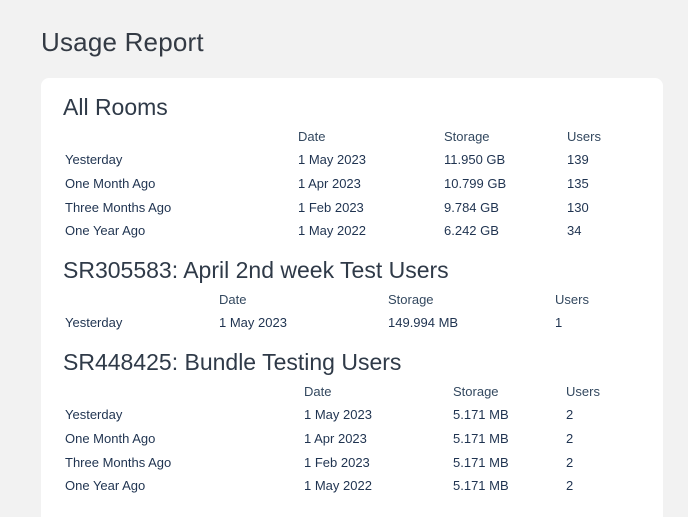  I want to click on page-title: Usage Report, so click(122, 42).